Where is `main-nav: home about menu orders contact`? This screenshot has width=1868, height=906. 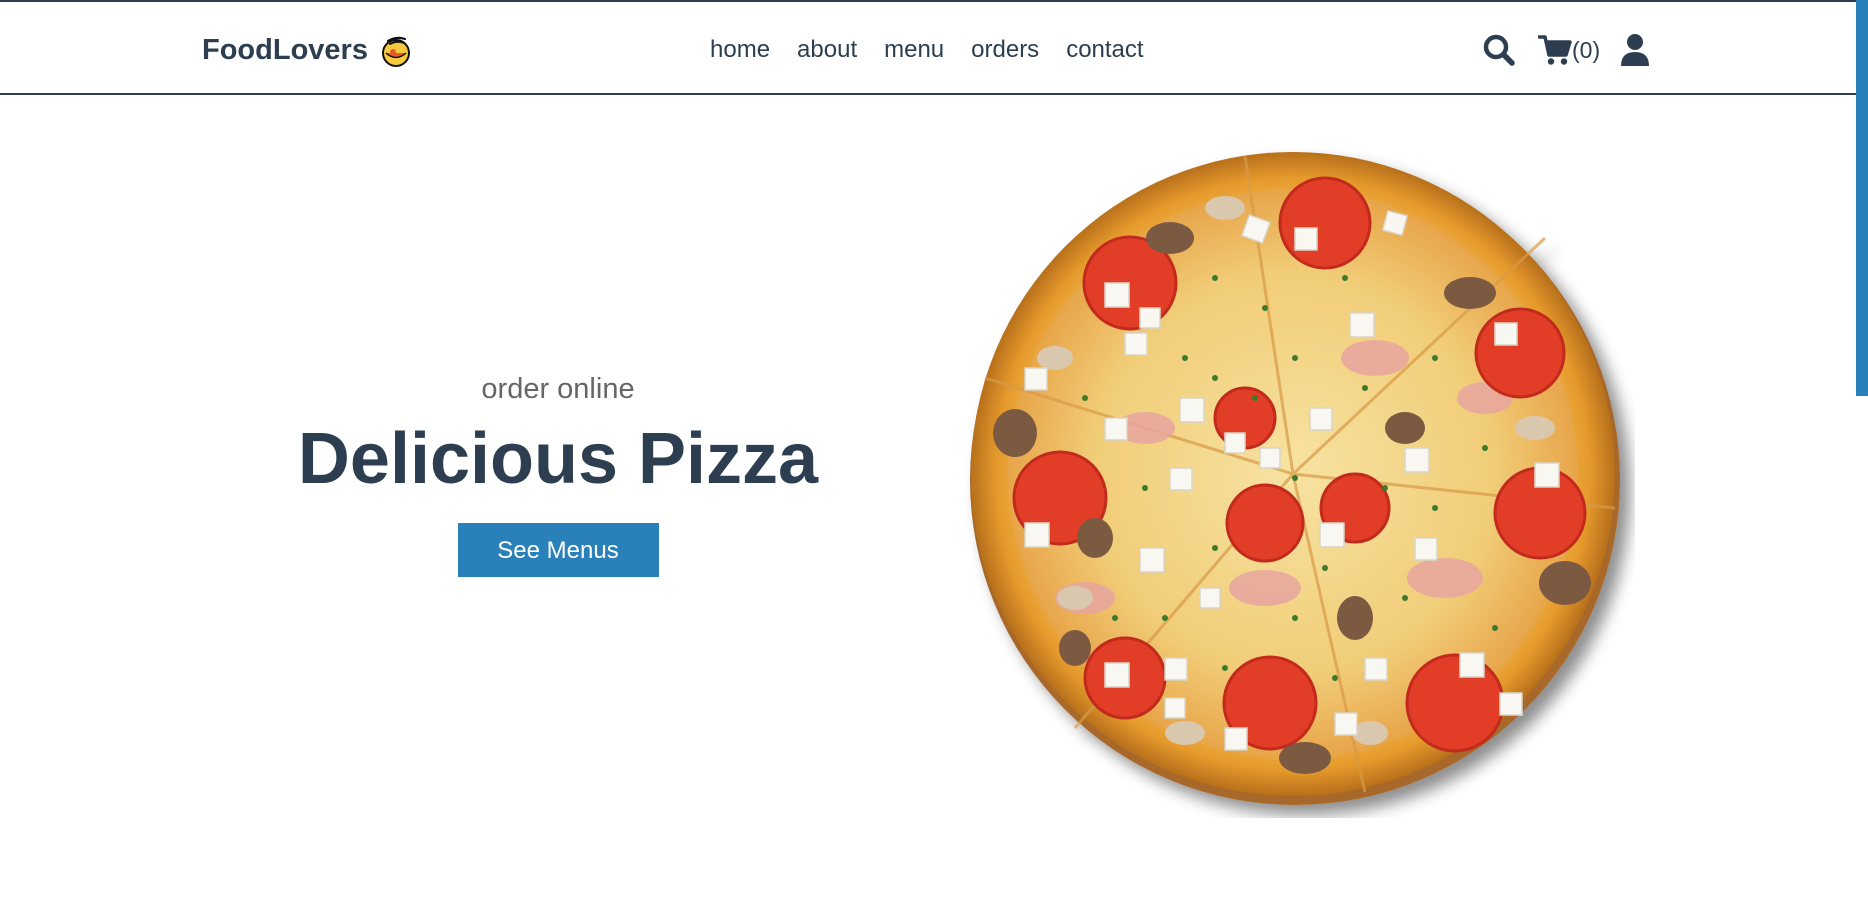
main-nav: home about menu orders contact is located at coordinates (927, 50).